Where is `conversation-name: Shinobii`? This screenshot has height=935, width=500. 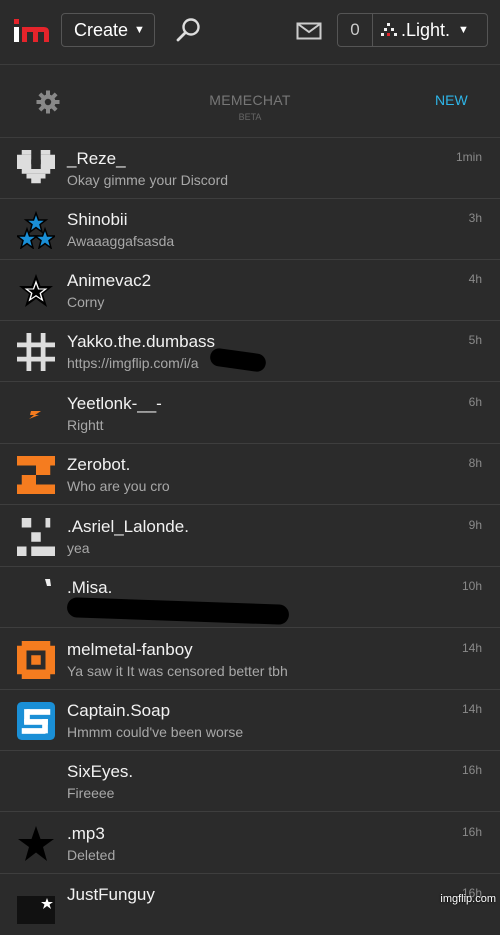
conversation-name: Shinobii is located at coordinates (97, 219).